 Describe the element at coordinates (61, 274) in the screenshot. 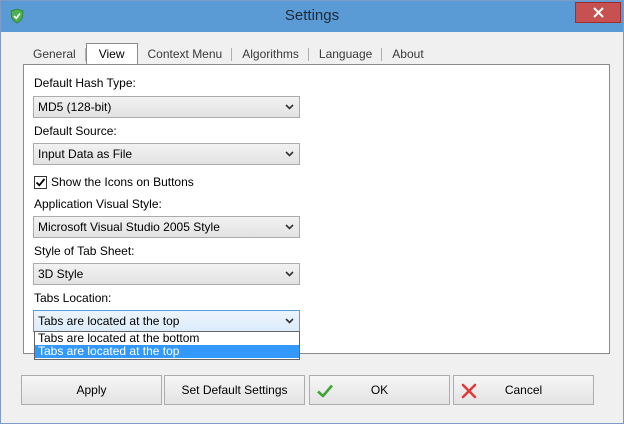

I see `tab-style-value: 3D Style` at that location.